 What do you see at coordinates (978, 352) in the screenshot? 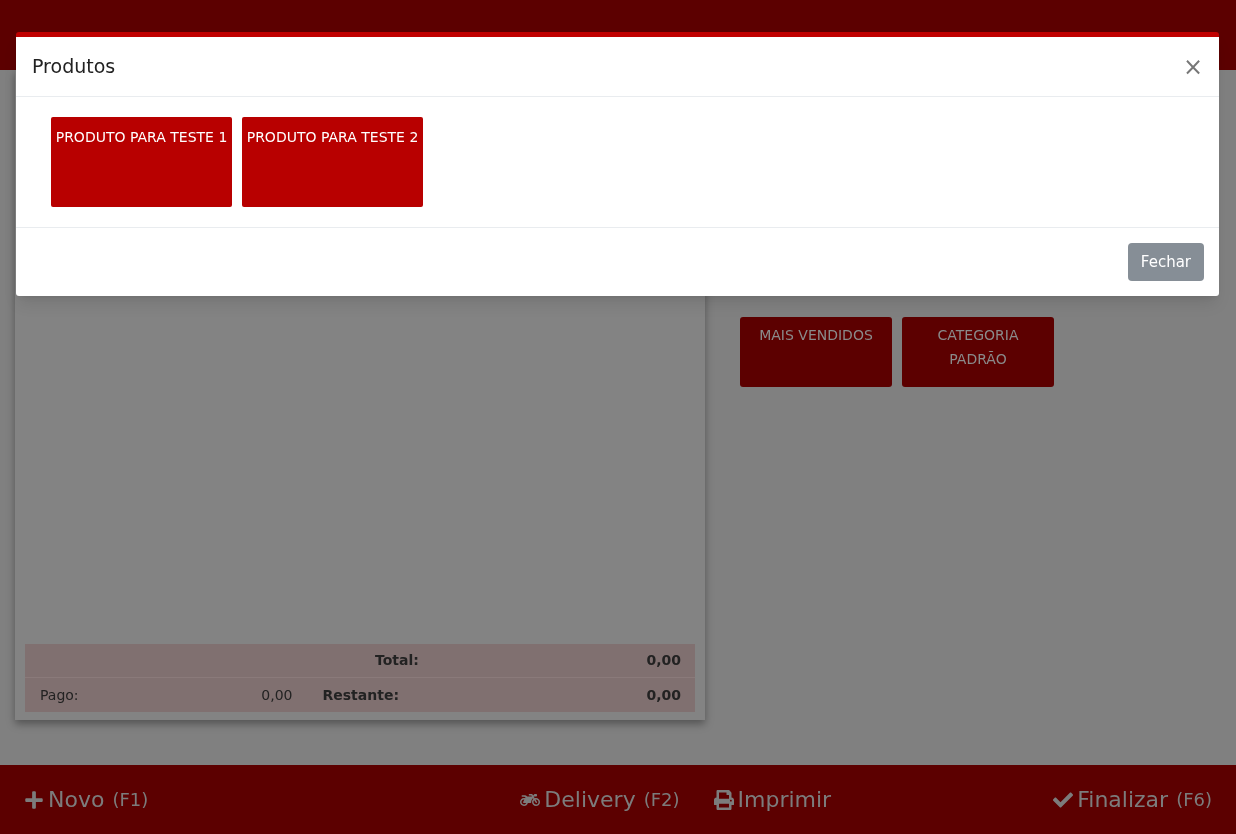
I see `category-button: CATEGORIA PADRÃO` at bounding box center [978, 352].